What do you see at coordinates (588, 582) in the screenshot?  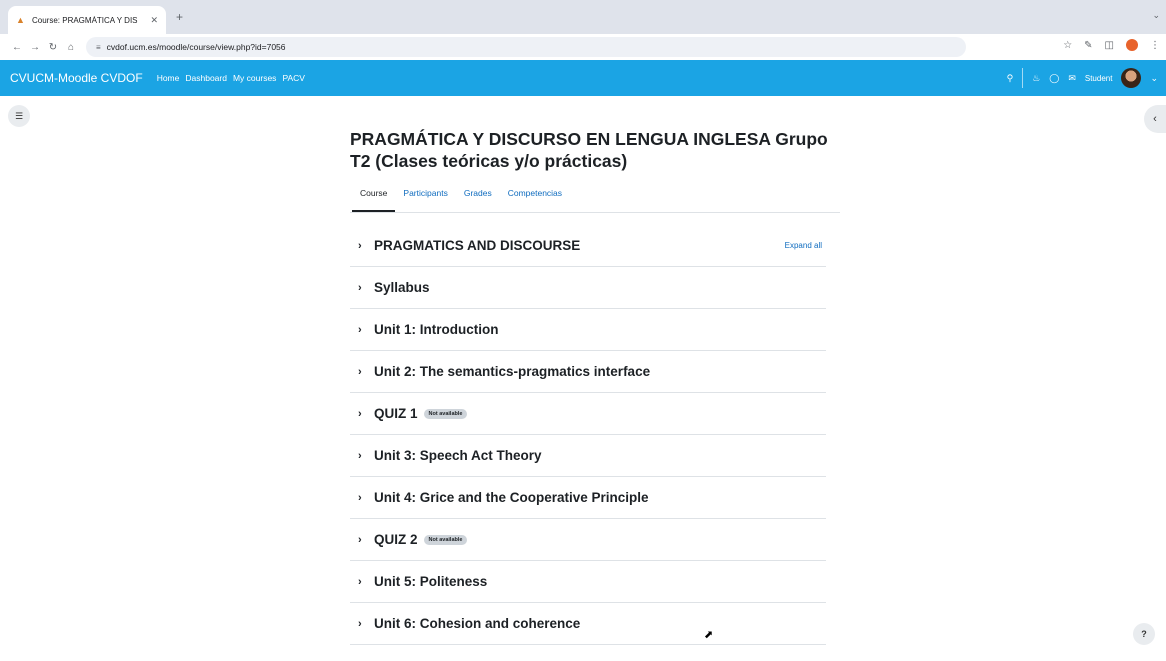 I see `section-row: › Unit 5: Politeness` at bounding box center [588, 582].